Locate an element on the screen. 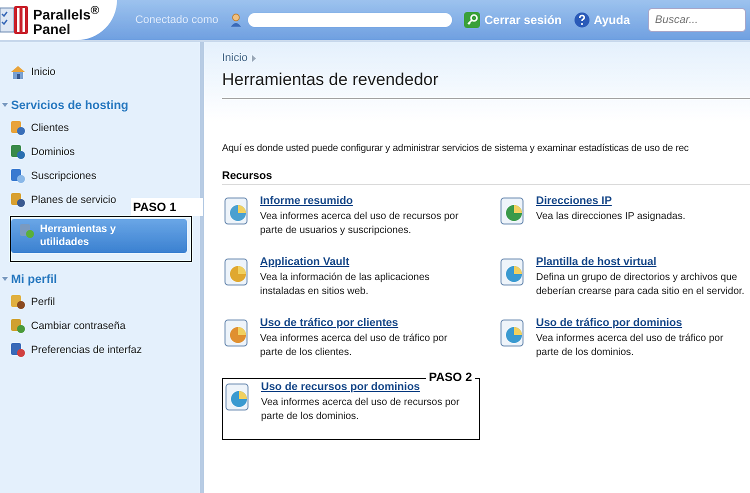  logo-text: Panel is located at coordinates (52, 29).